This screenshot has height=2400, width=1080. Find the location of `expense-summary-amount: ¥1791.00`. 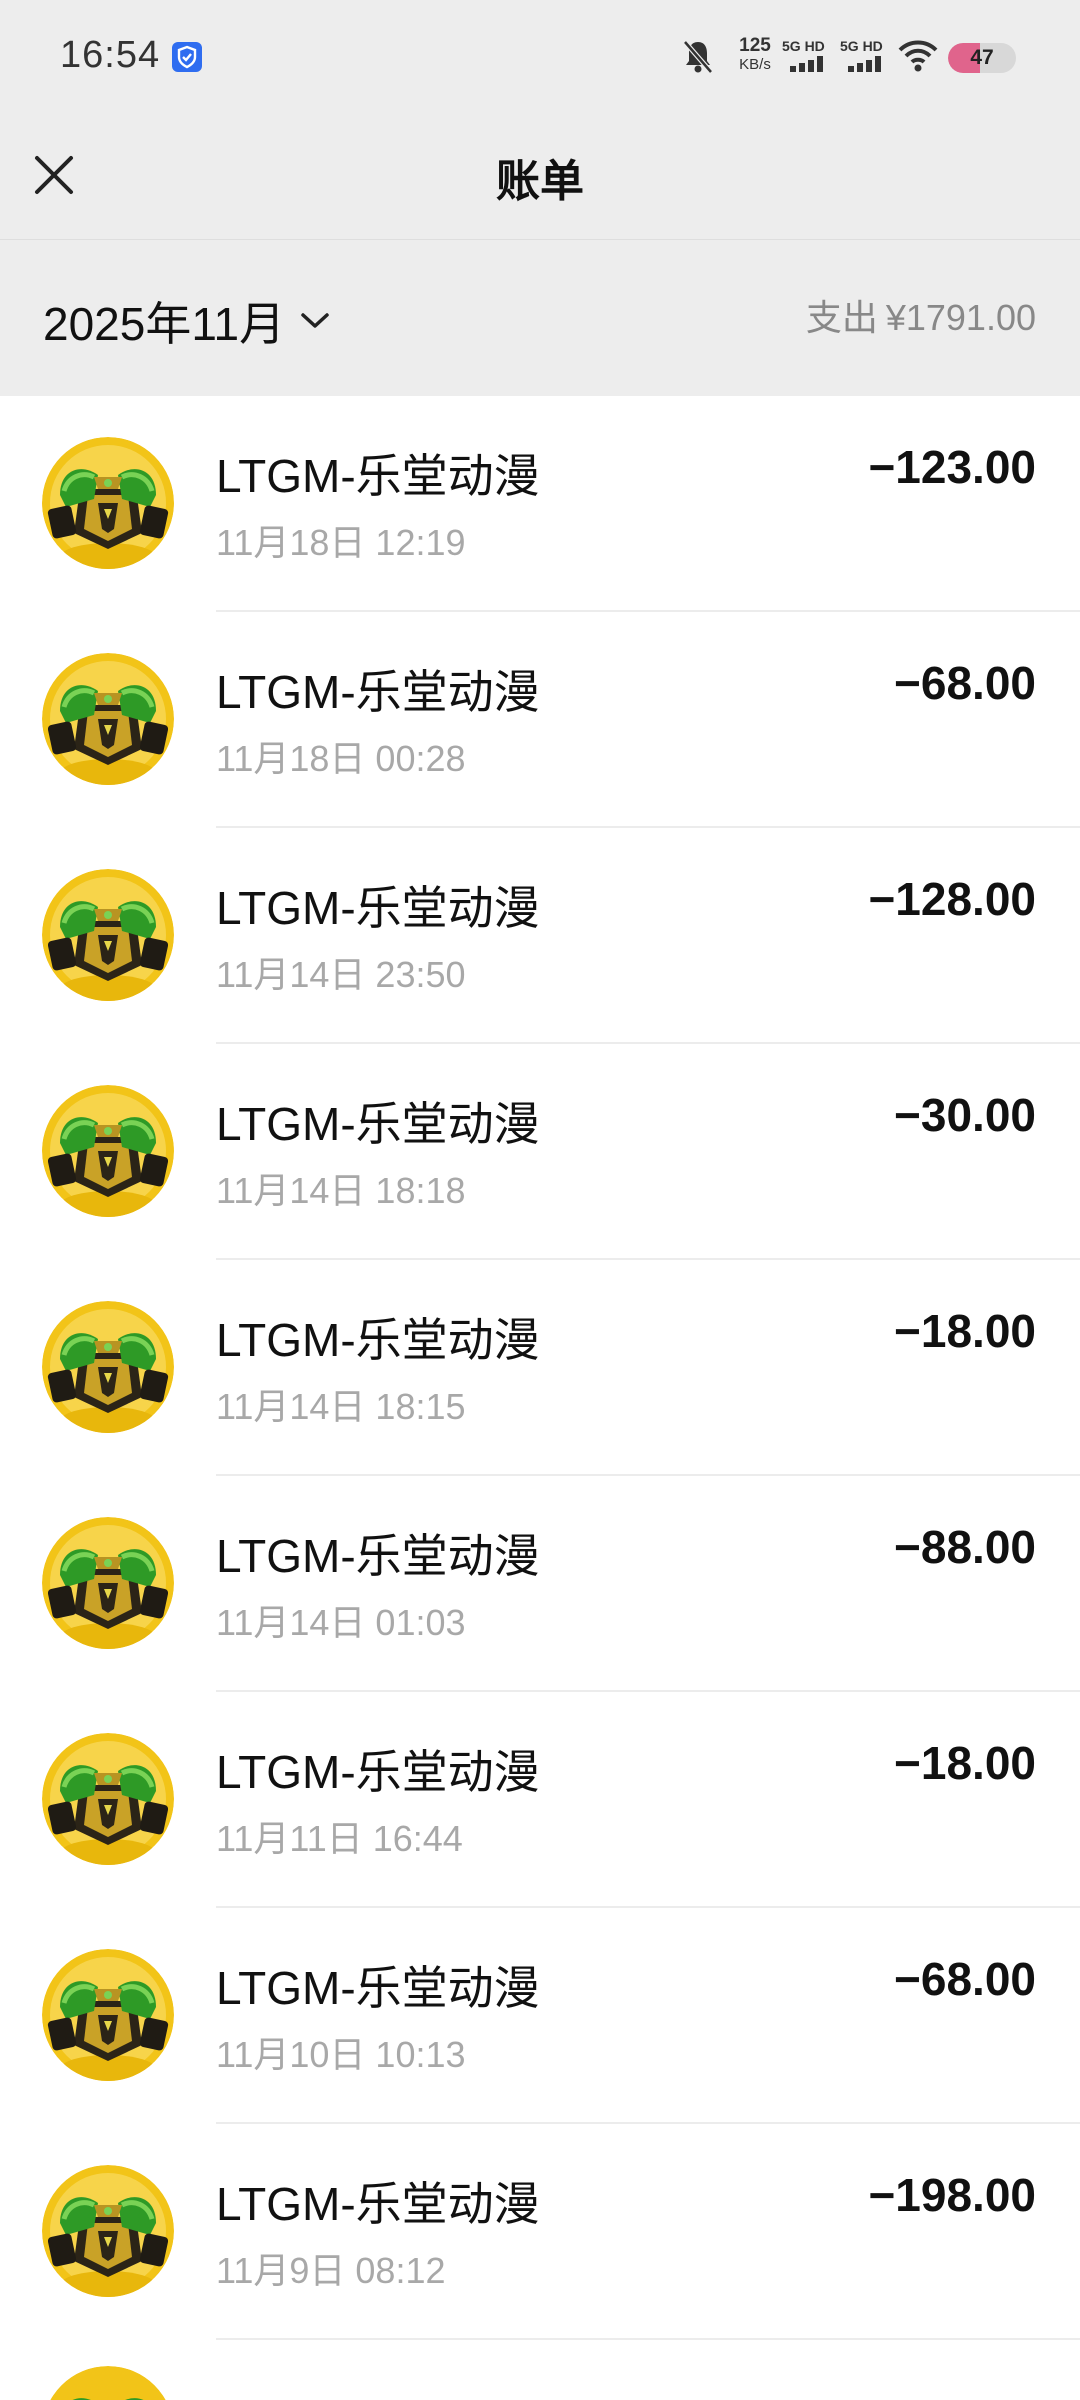

expense-summary-amount: ¥1791.00 is located at coordinates (960, 317).